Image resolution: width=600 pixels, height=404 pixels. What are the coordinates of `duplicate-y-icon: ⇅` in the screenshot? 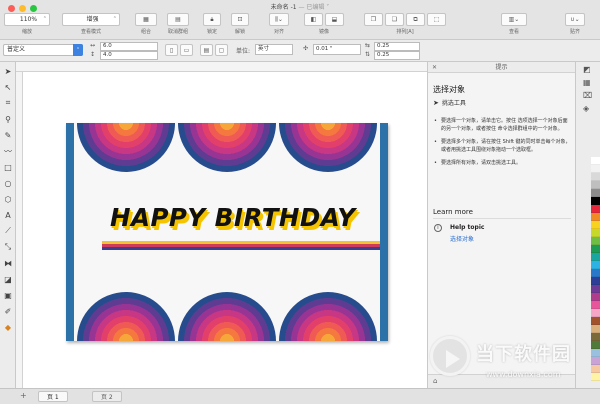 It's located at (368, 54).